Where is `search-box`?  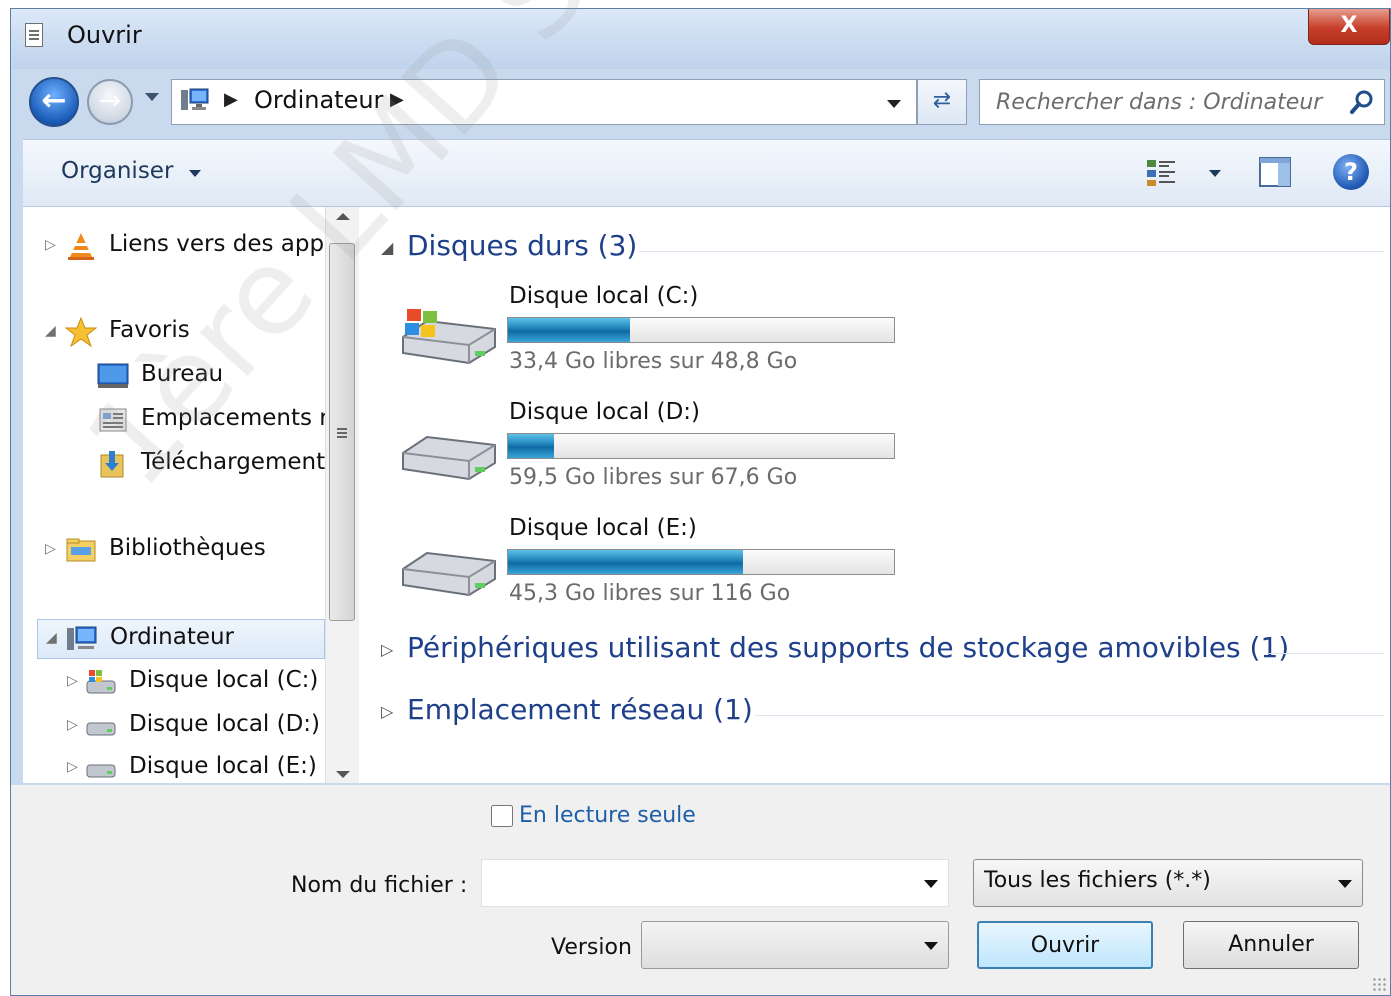
search-box is located at coordinates (1182, 102).